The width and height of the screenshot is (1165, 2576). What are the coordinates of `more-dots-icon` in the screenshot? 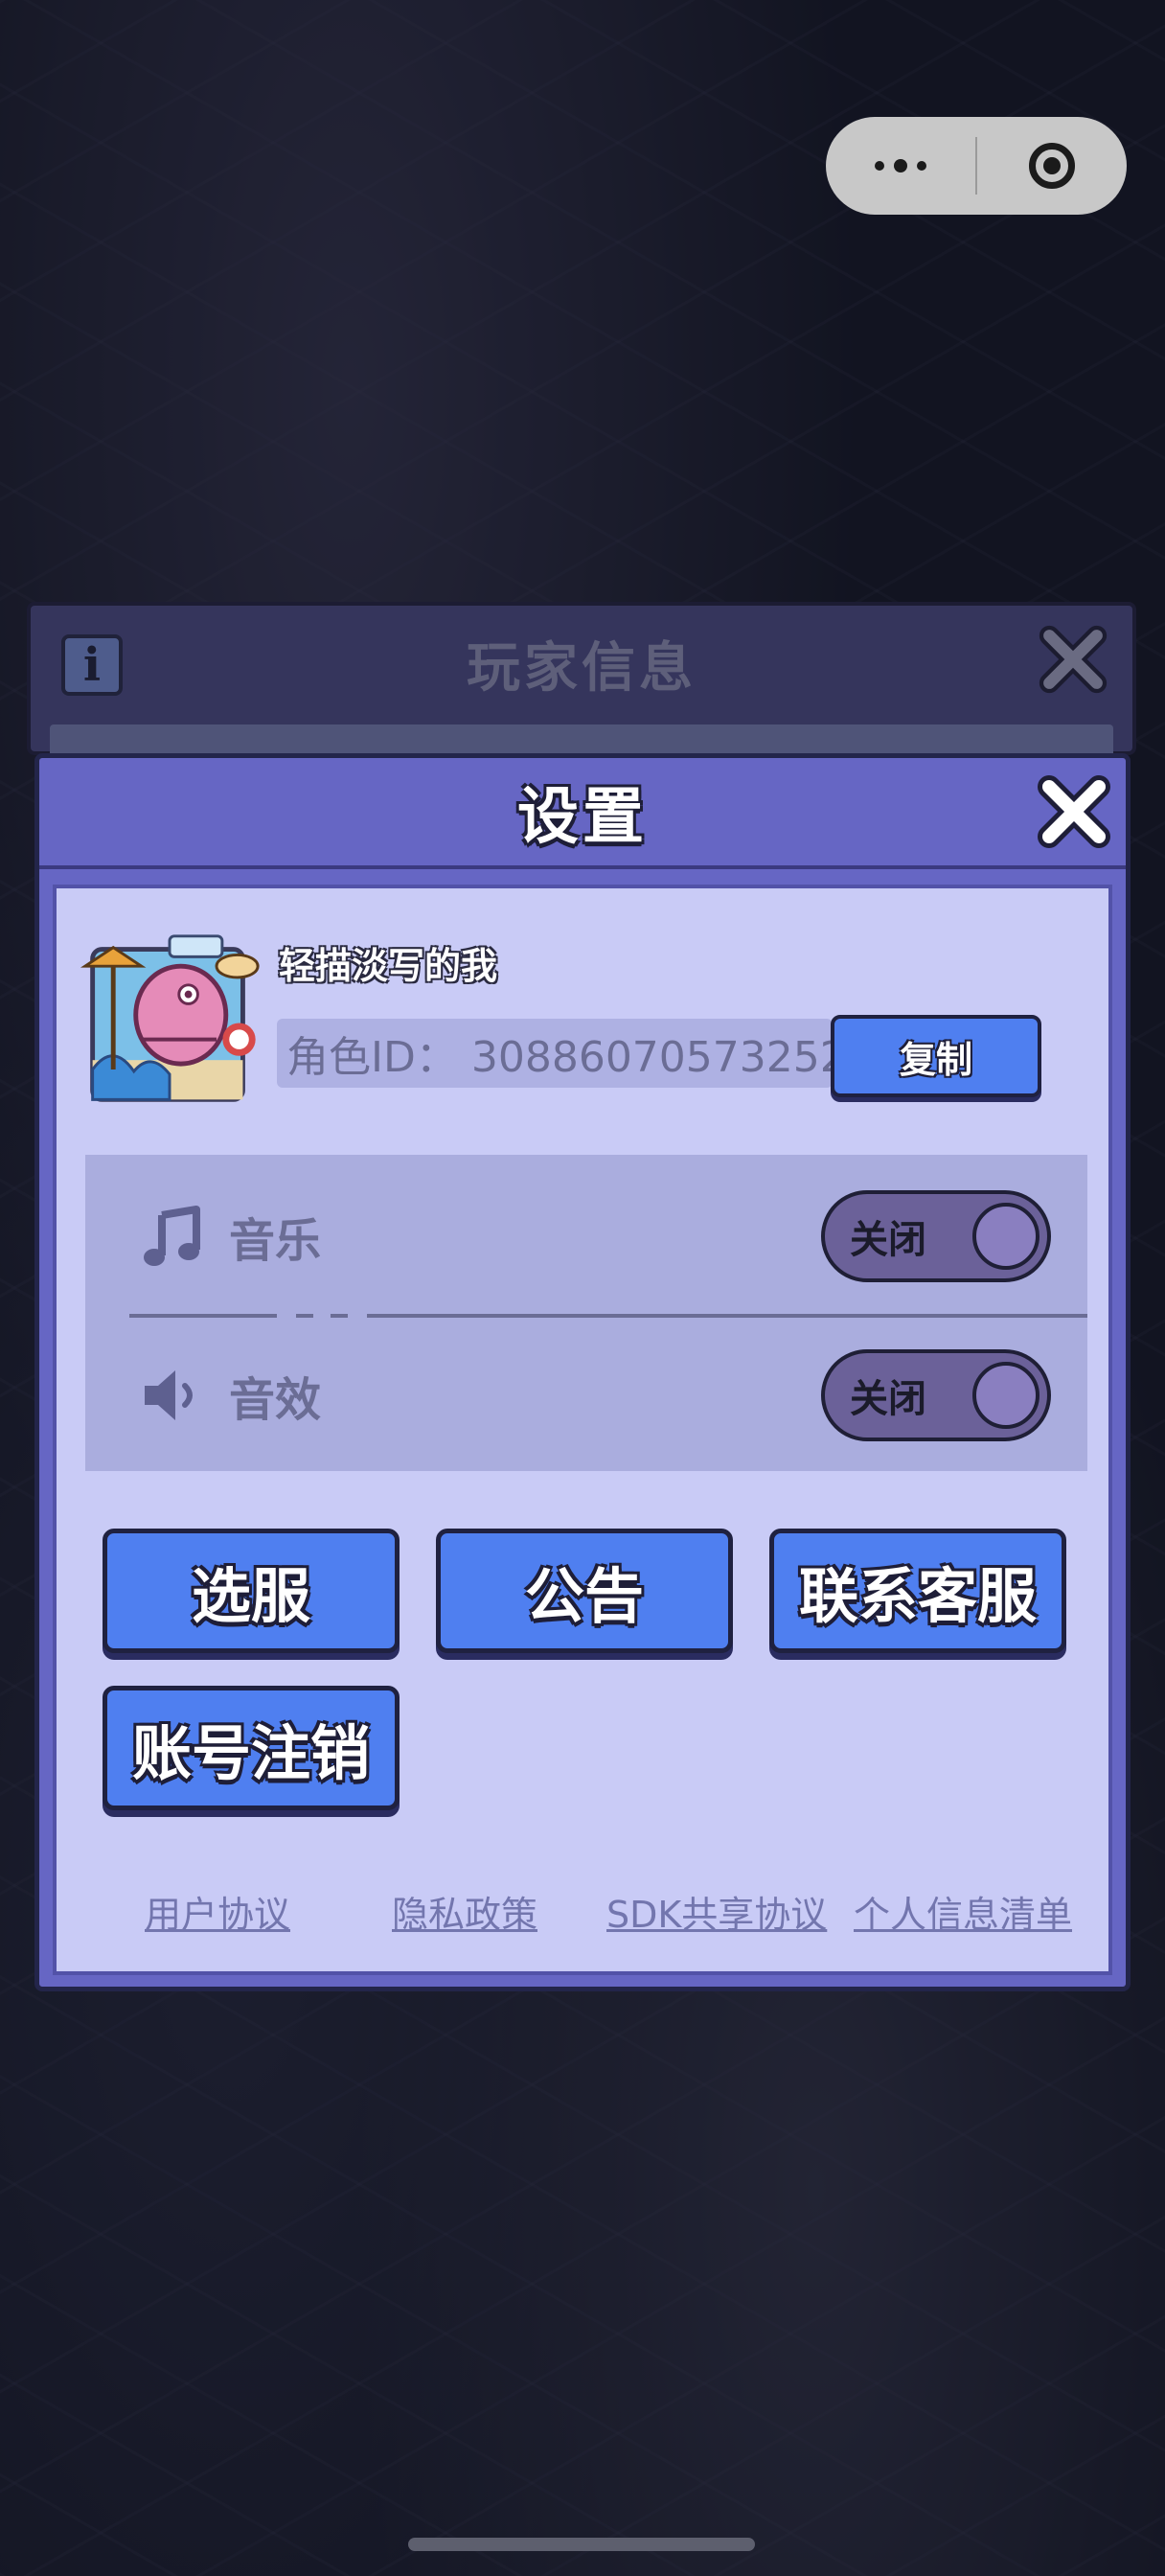 It's located at (900, 165).